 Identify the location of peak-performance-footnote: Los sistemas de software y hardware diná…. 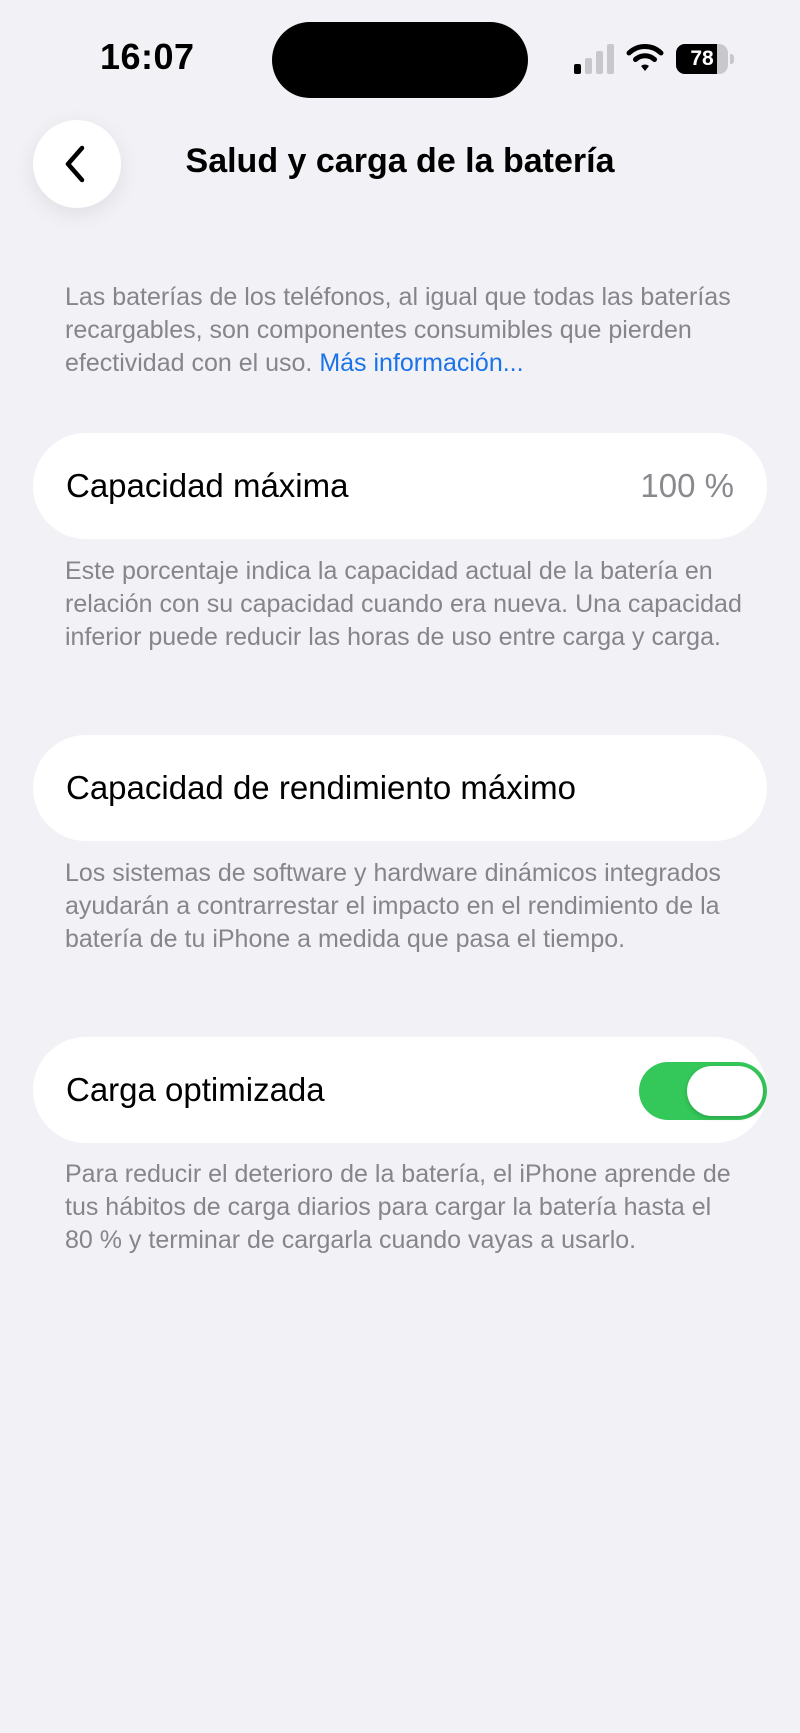
(393, 906).